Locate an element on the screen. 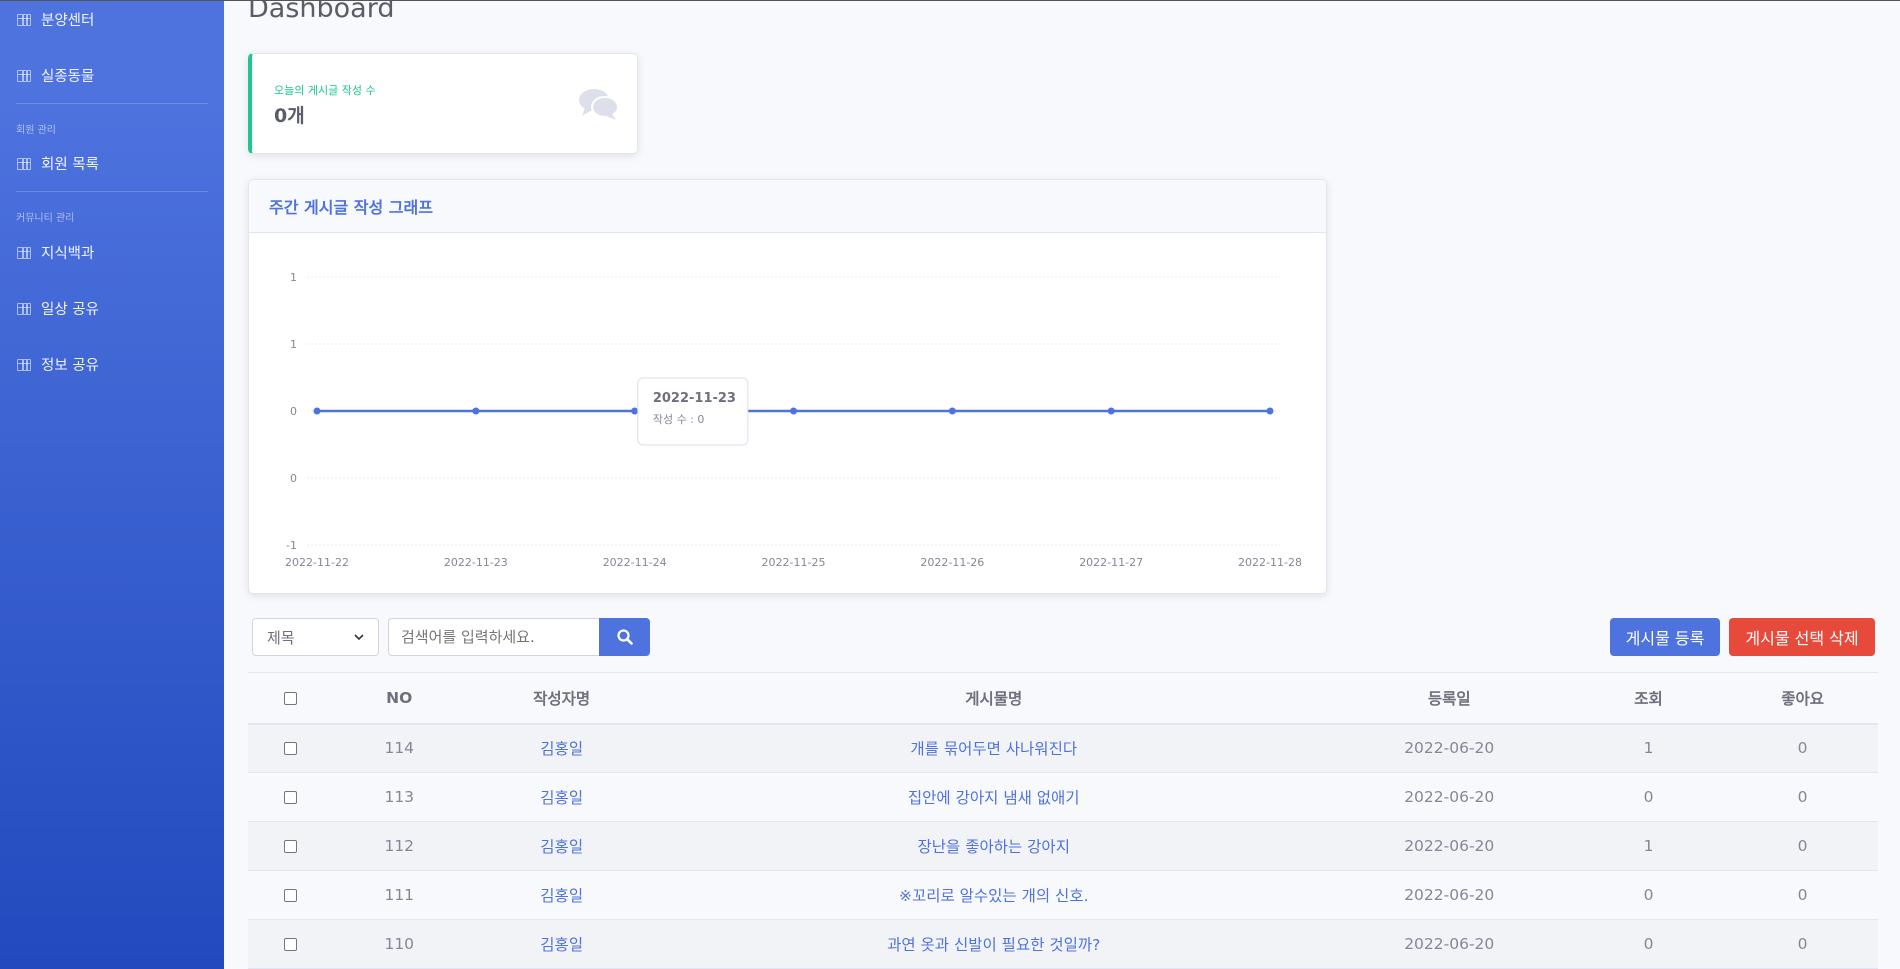 This screenshot has width=1900, height=969. sidebar-item-member-list: 회원 목록 is located at coordinates (58, 163).